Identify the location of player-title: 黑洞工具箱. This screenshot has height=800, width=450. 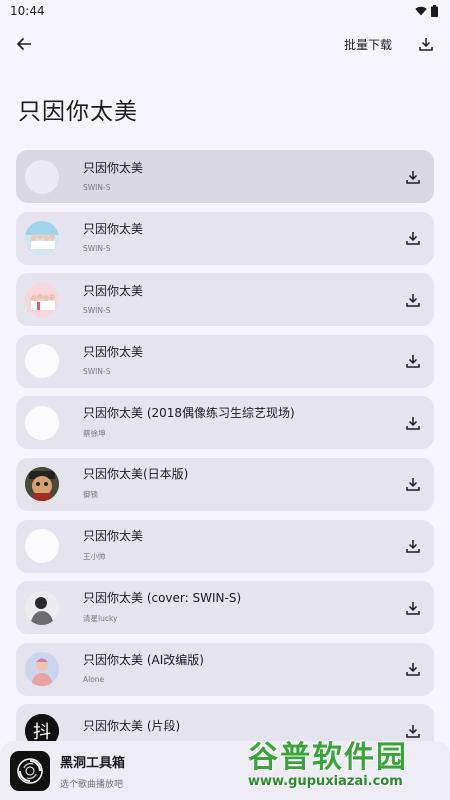
(93, 763).